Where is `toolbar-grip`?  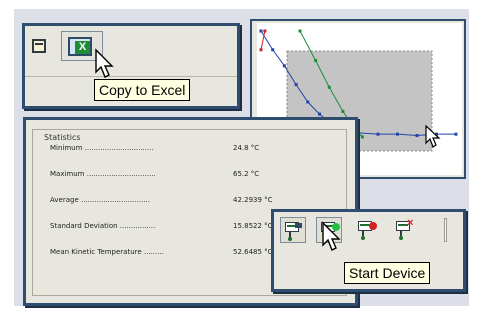
toolbar-grip is located at coordinates (445, 230).